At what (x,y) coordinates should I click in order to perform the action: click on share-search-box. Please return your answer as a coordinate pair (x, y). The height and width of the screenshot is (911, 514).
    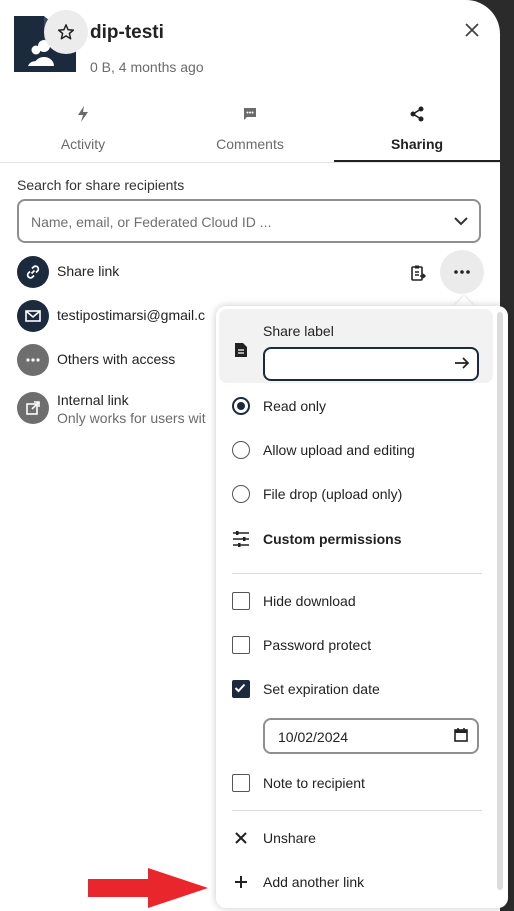
    Looking at the image, I should click on (249, 221).